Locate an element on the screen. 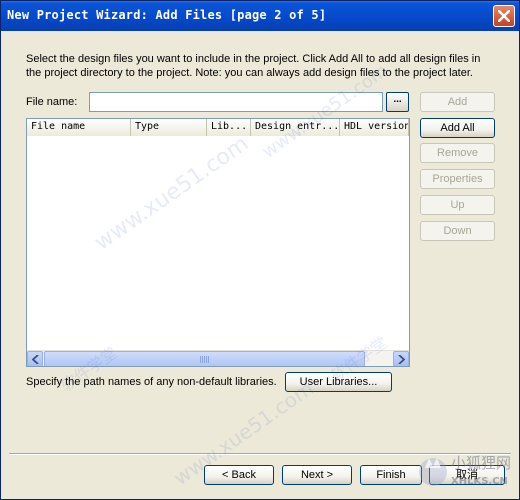 This screenshot has width=520, height=500. back-button: < Back is located at coordinates (239, 475).